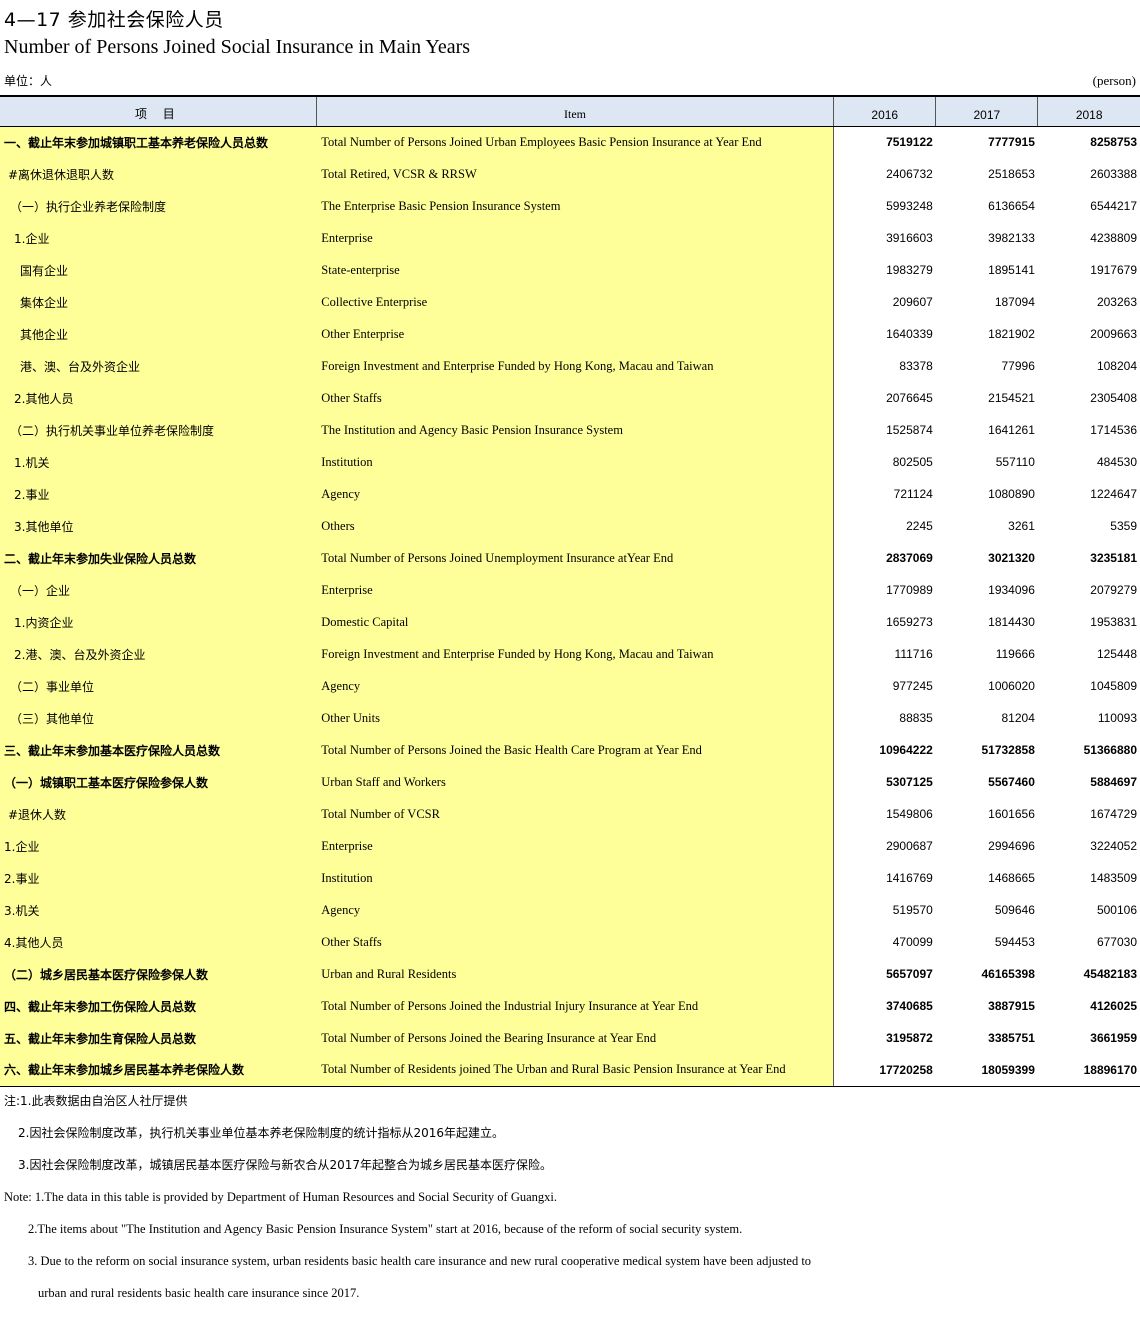 This screenshot has width=1140, height=1317. What do you see at coordinates (158, 462) in the screenshot?
I see `row-label-chinese: 1.机关` at bounding box center [158, 462].